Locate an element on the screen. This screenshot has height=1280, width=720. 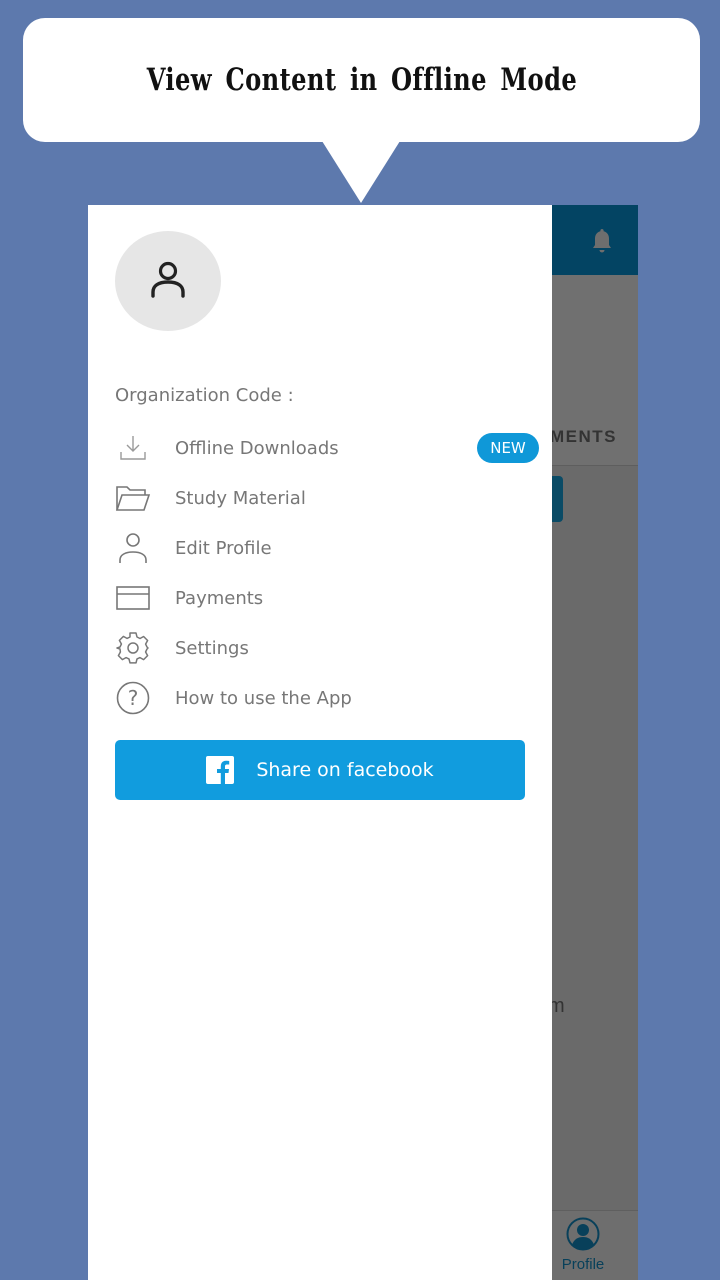
folder-icon is located at coordinates (133, 498).